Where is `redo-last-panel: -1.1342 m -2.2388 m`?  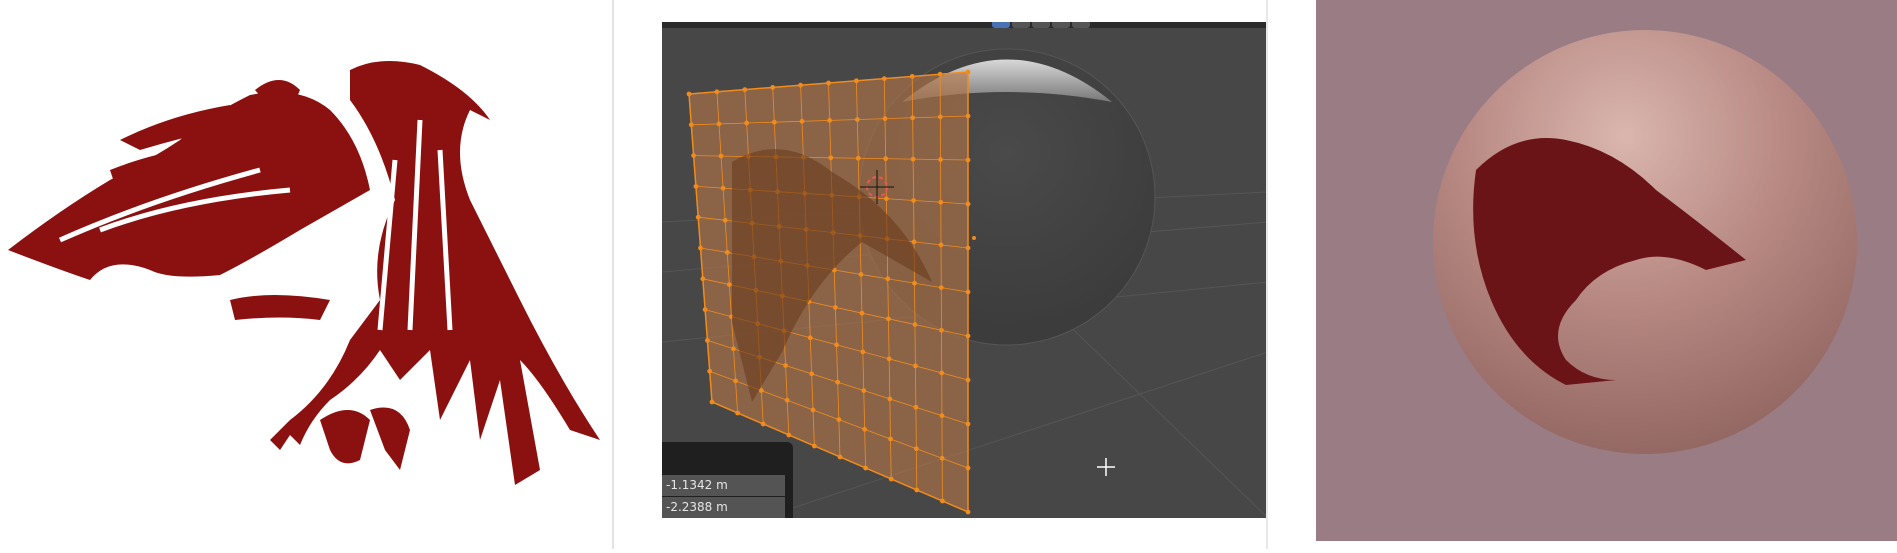
redo-last-panel: -1.1342 m -2.2388 m is located at coordinates (727, 480).